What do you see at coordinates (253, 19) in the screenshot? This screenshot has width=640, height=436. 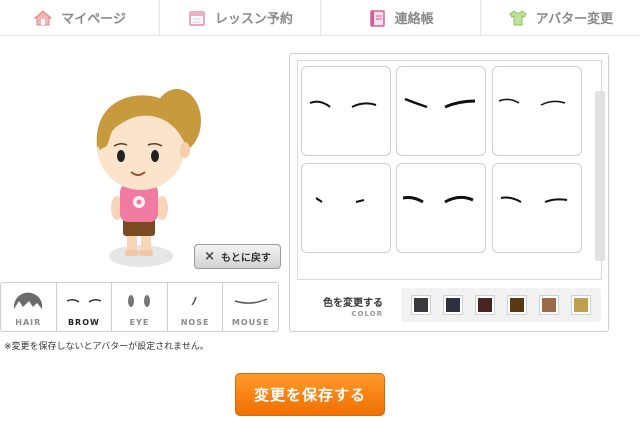 I see `nav-lesson-booking-label: レッスン予約` at bounding box center [253, 19].